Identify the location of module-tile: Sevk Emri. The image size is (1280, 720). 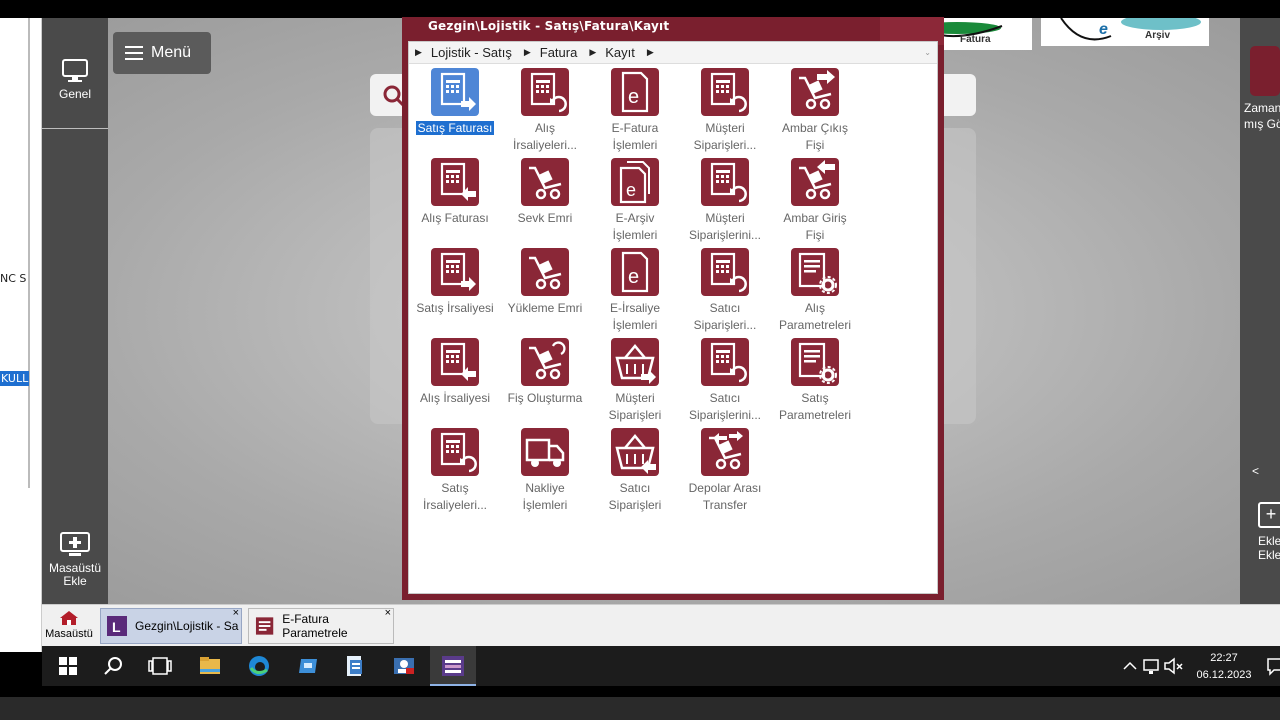
(545, 192).